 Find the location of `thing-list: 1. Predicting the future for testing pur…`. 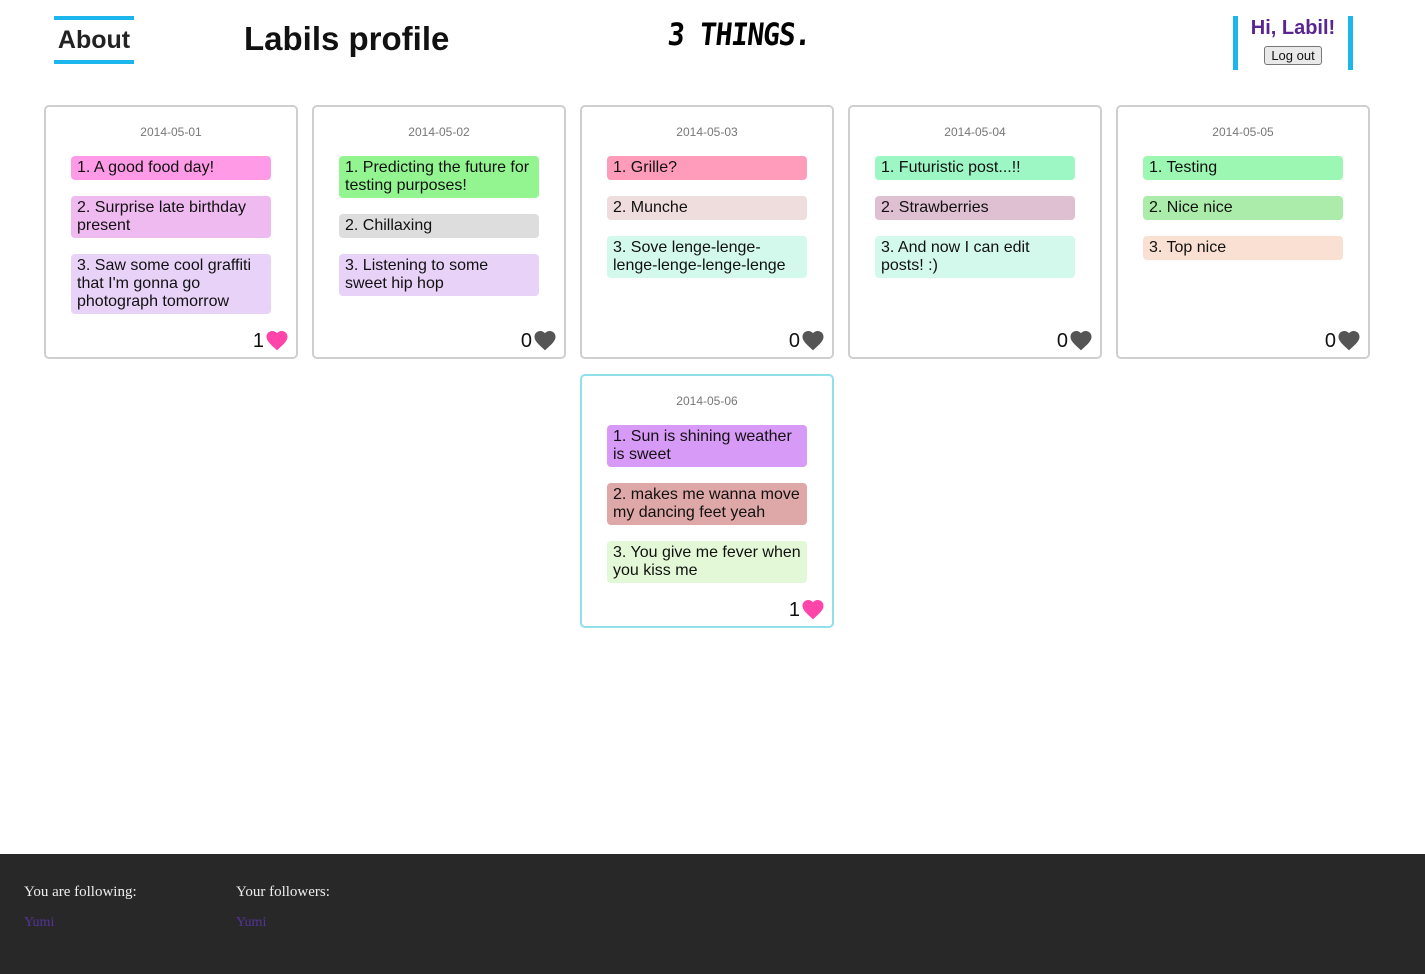

thing-list: 1. Predicting the future for testing pur… is located at coordinates (439, 234).